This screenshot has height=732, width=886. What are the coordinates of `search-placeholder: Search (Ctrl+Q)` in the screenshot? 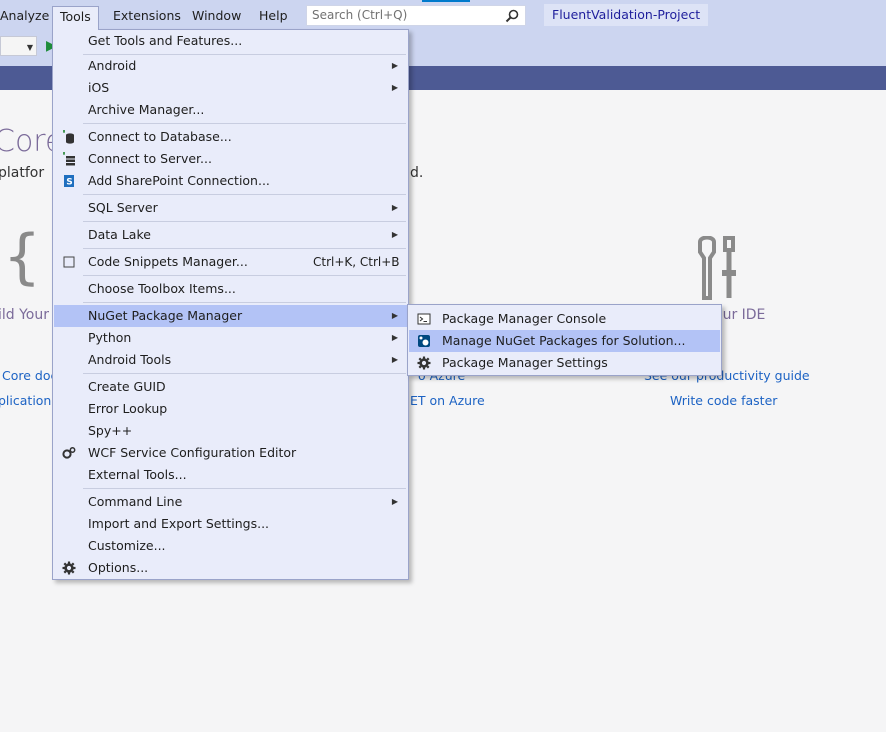 It's located at (360, 15).